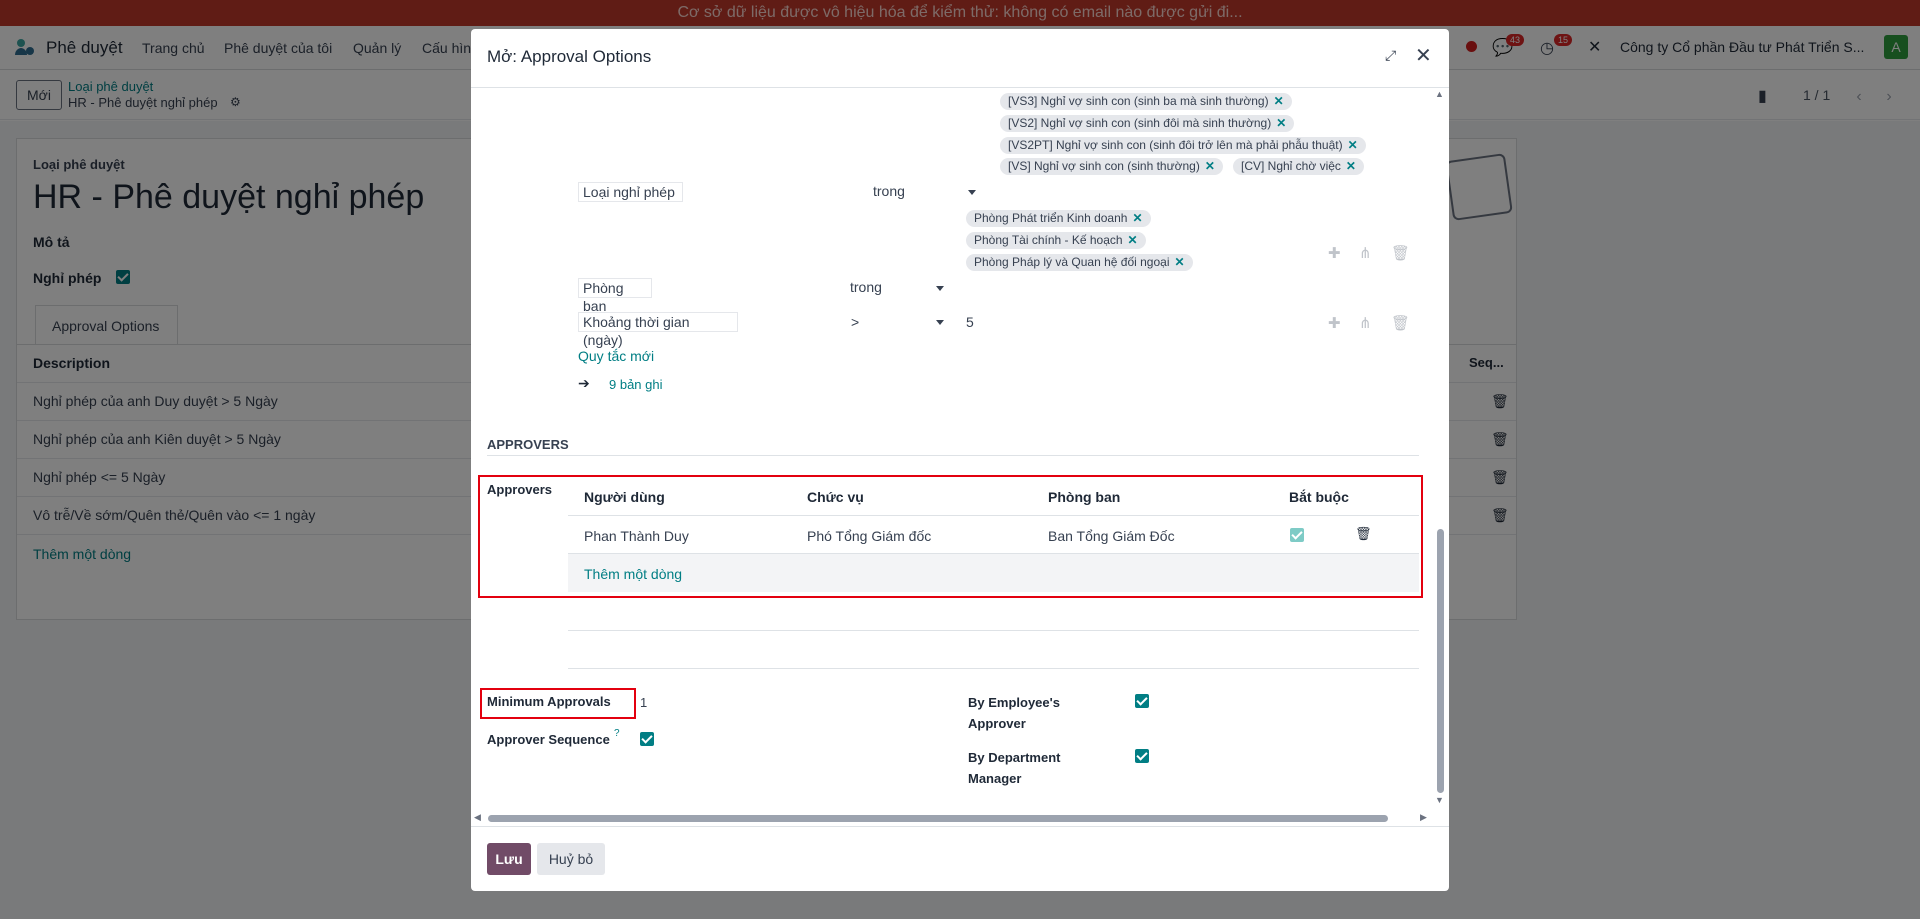  Describe the element at coordinates (647, 739) in the screenshot. I see `approver-sequence-checkbox` at that location.